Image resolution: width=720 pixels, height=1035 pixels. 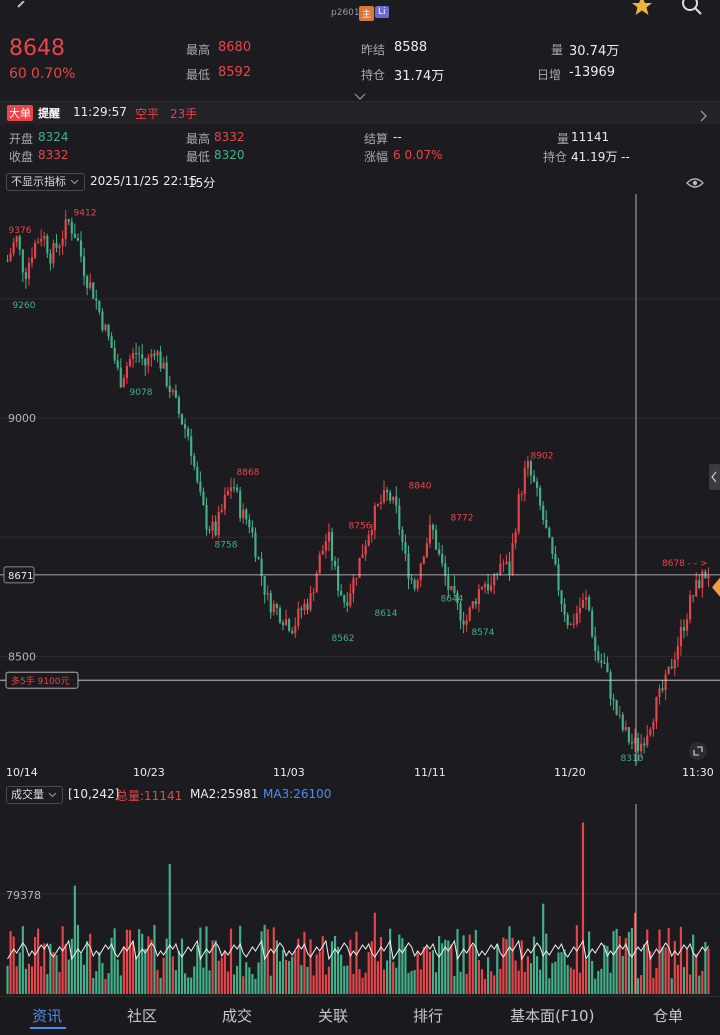 What do you see at coordinates (360, 93) in the screenshot?
I see `expand-chevron-icon` at bounding box center [360, 93].